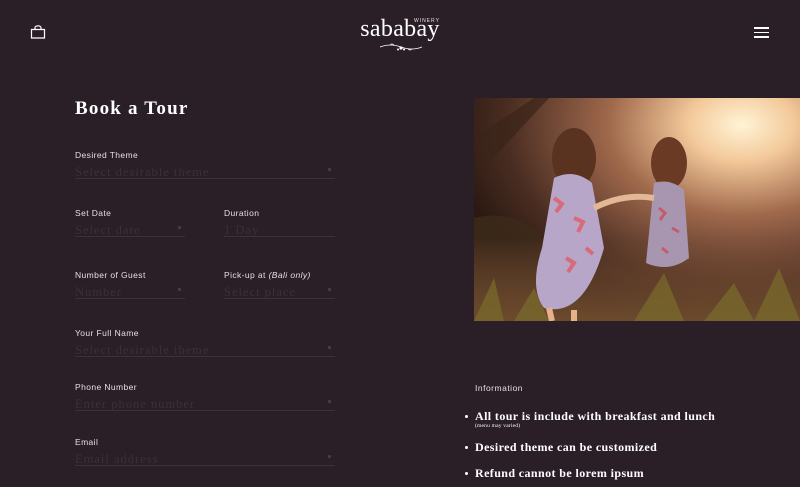  Describe the element at coordinates (260, 292) in the screenshot. I see `select-placeholder: Select place` at that location.